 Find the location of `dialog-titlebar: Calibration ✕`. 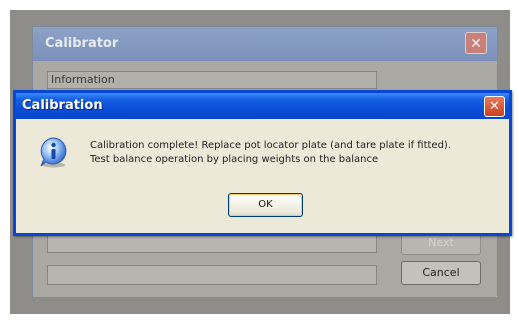

dialog-titlebar: Calibration ✕ is located at coordinates (262, 106).